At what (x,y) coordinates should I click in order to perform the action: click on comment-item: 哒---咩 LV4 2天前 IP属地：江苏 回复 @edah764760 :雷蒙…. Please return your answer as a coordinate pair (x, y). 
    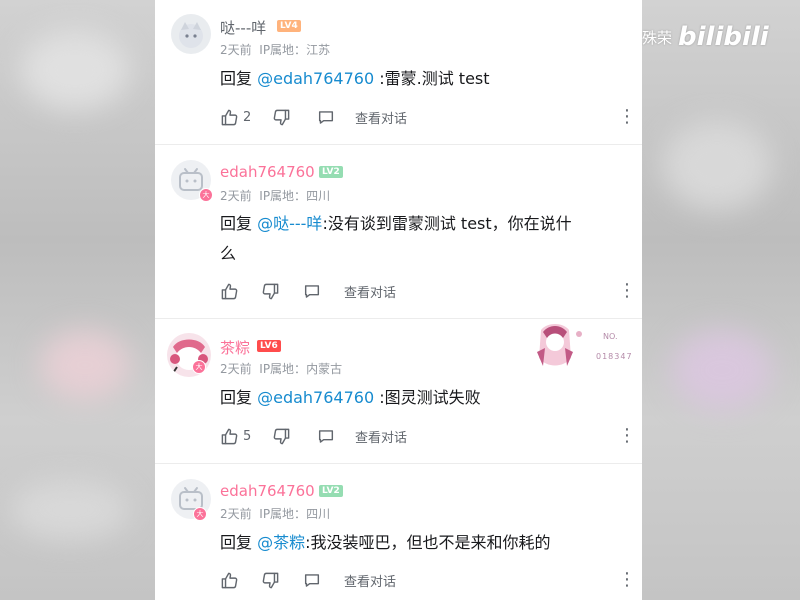
    Looking at the image, I should click on (398, 72).